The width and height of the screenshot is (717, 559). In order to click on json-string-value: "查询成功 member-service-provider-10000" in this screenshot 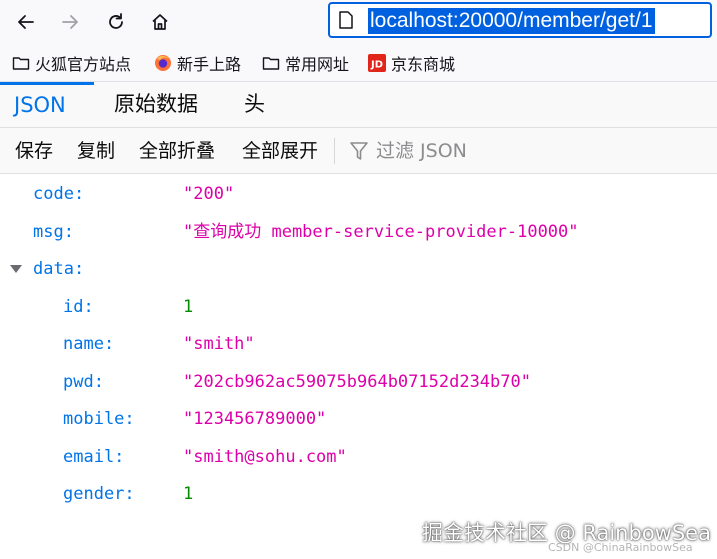, I will do `click(381, 232)`.